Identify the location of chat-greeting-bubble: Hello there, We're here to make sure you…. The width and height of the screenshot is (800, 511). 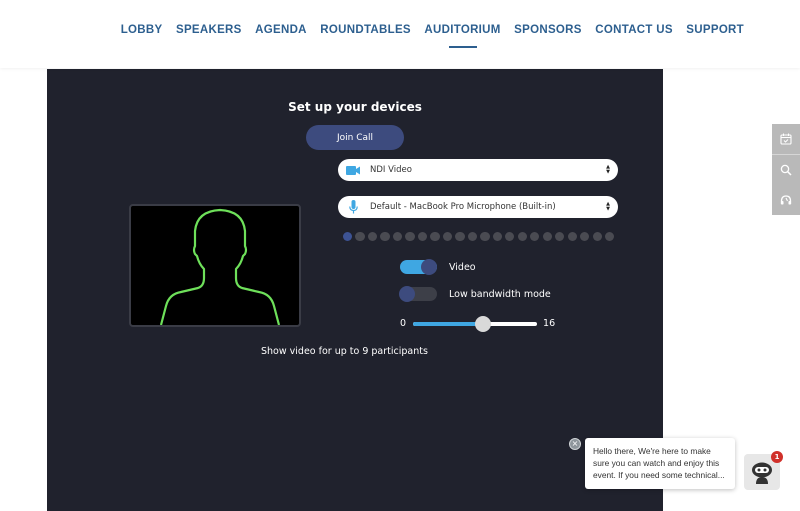
(660, 463).